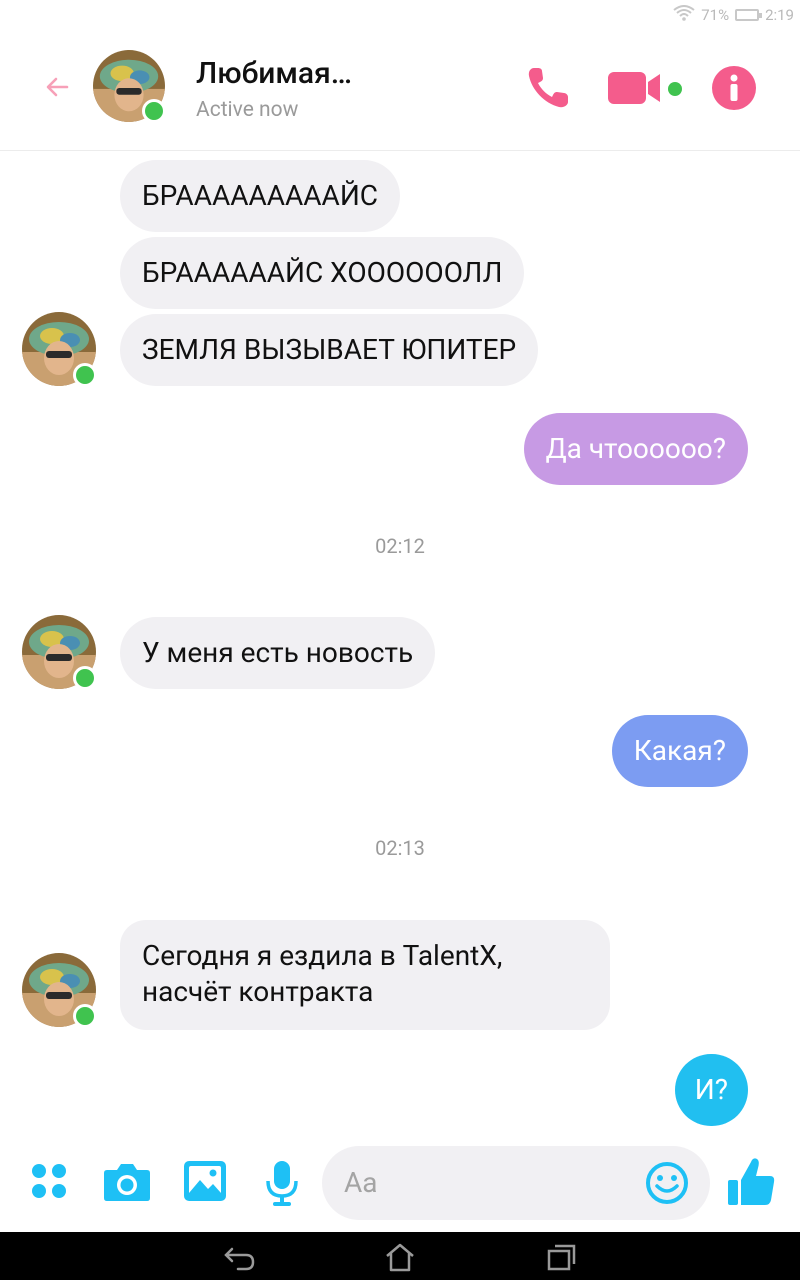 This screenshot has width=800, height=1280. Describe the element at coordinates (679, 751) in the screenshot. I see `outgoing-message: Какая?` at that location.